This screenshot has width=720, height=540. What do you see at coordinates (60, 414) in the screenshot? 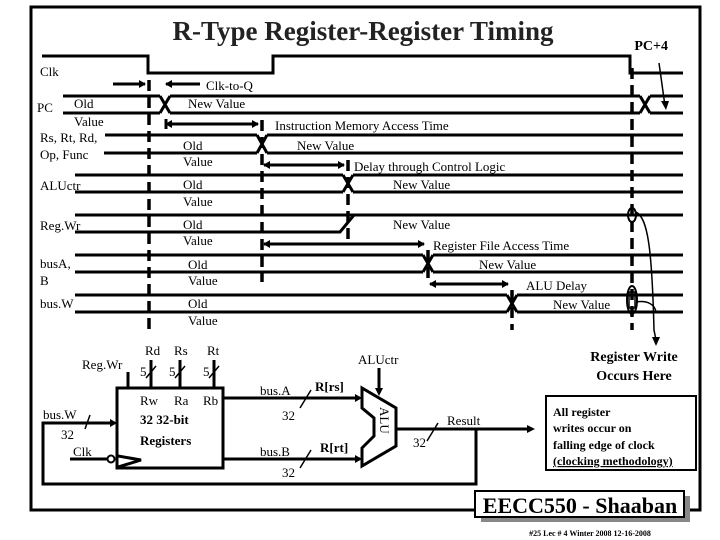
I see `datapath-busw-label: bus.W` at bounding box center [60, 414].